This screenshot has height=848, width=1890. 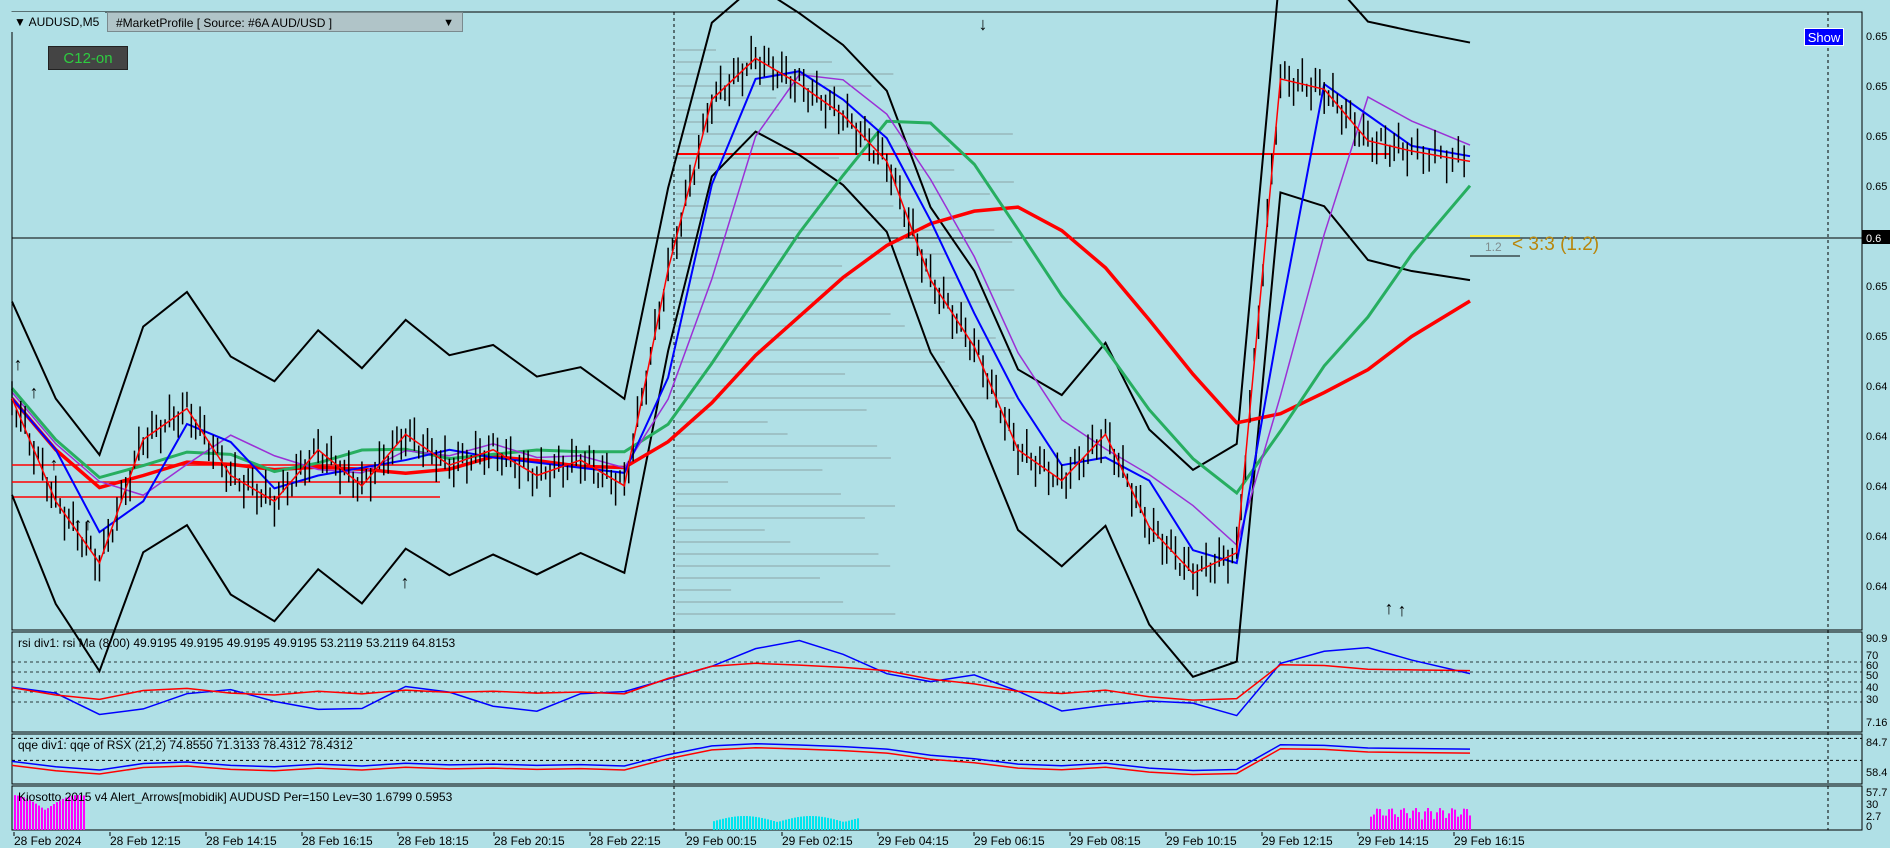 What do you see at coordinates (145, 841) in the screenshot?
I see `time-tick-label: 28 Feb 12:15` at bounding box center [145, 841].